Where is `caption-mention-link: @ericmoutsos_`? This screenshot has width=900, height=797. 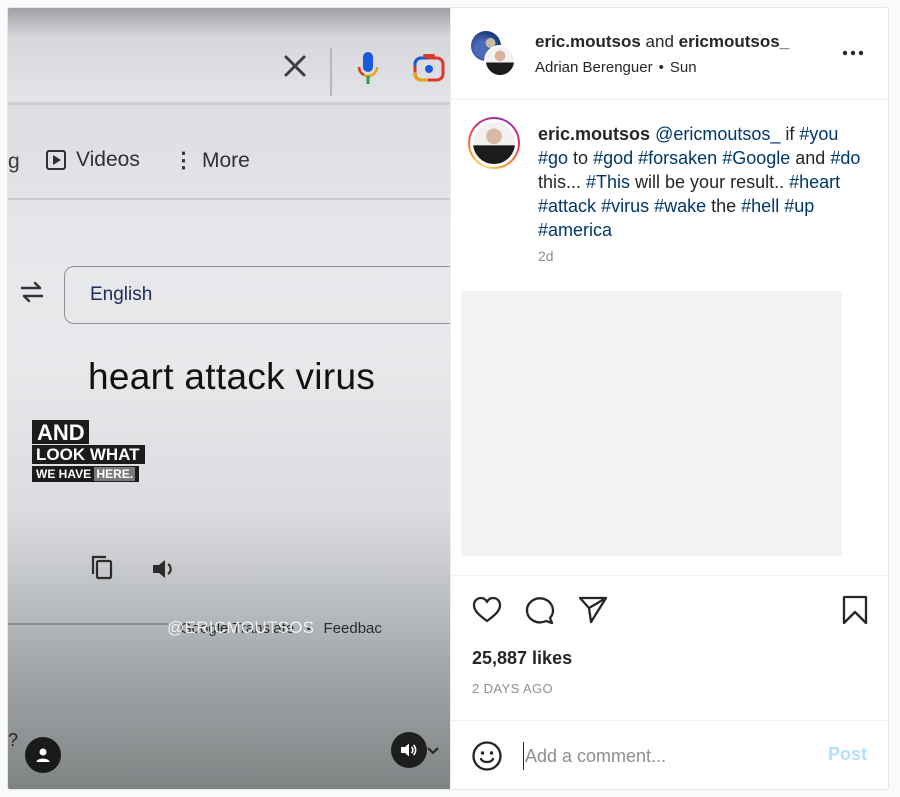
caption-mention-link: @ericmoutsos_ is located at coordinates (717, 134).